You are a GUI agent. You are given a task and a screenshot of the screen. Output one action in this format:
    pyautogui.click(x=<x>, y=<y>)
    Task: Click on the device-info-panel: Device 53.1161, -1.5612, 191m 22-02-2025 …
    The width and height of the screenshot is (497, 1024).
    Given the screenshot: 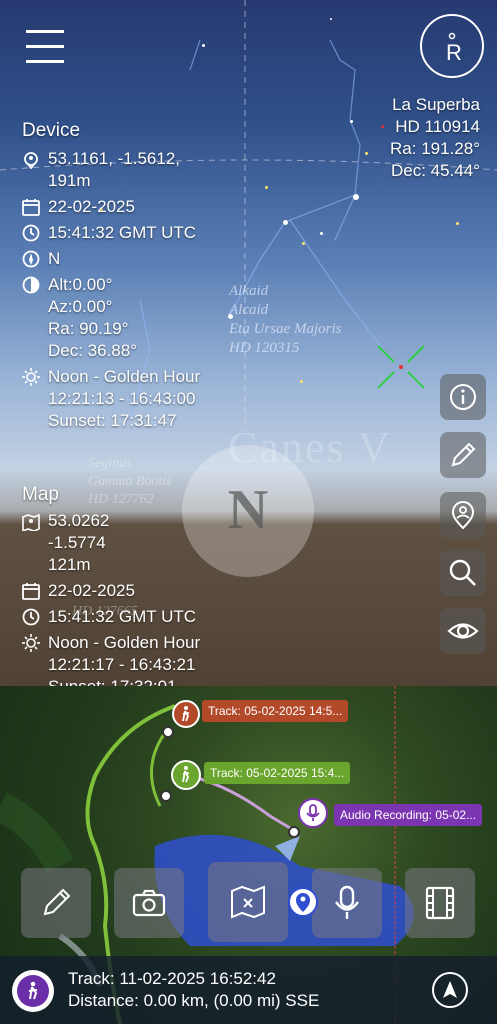 What is the action you would take?
    pyautogui.click(x=137, y=276)
    